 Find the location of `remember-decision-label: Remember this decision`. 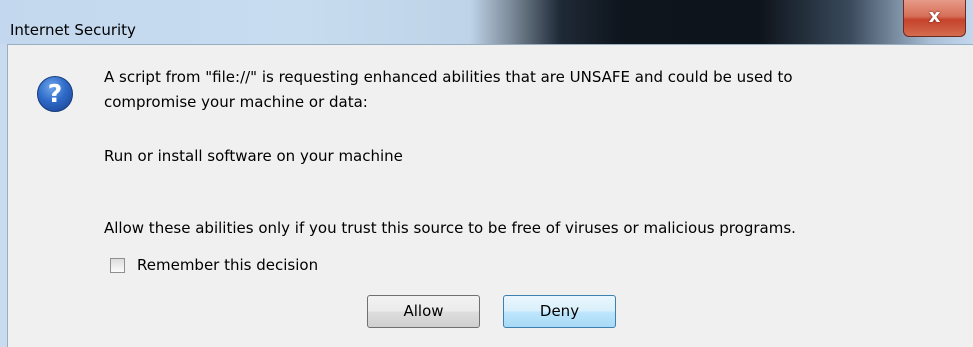

remember-decision-label: Remember this decision is located at coordinates (227, 265).